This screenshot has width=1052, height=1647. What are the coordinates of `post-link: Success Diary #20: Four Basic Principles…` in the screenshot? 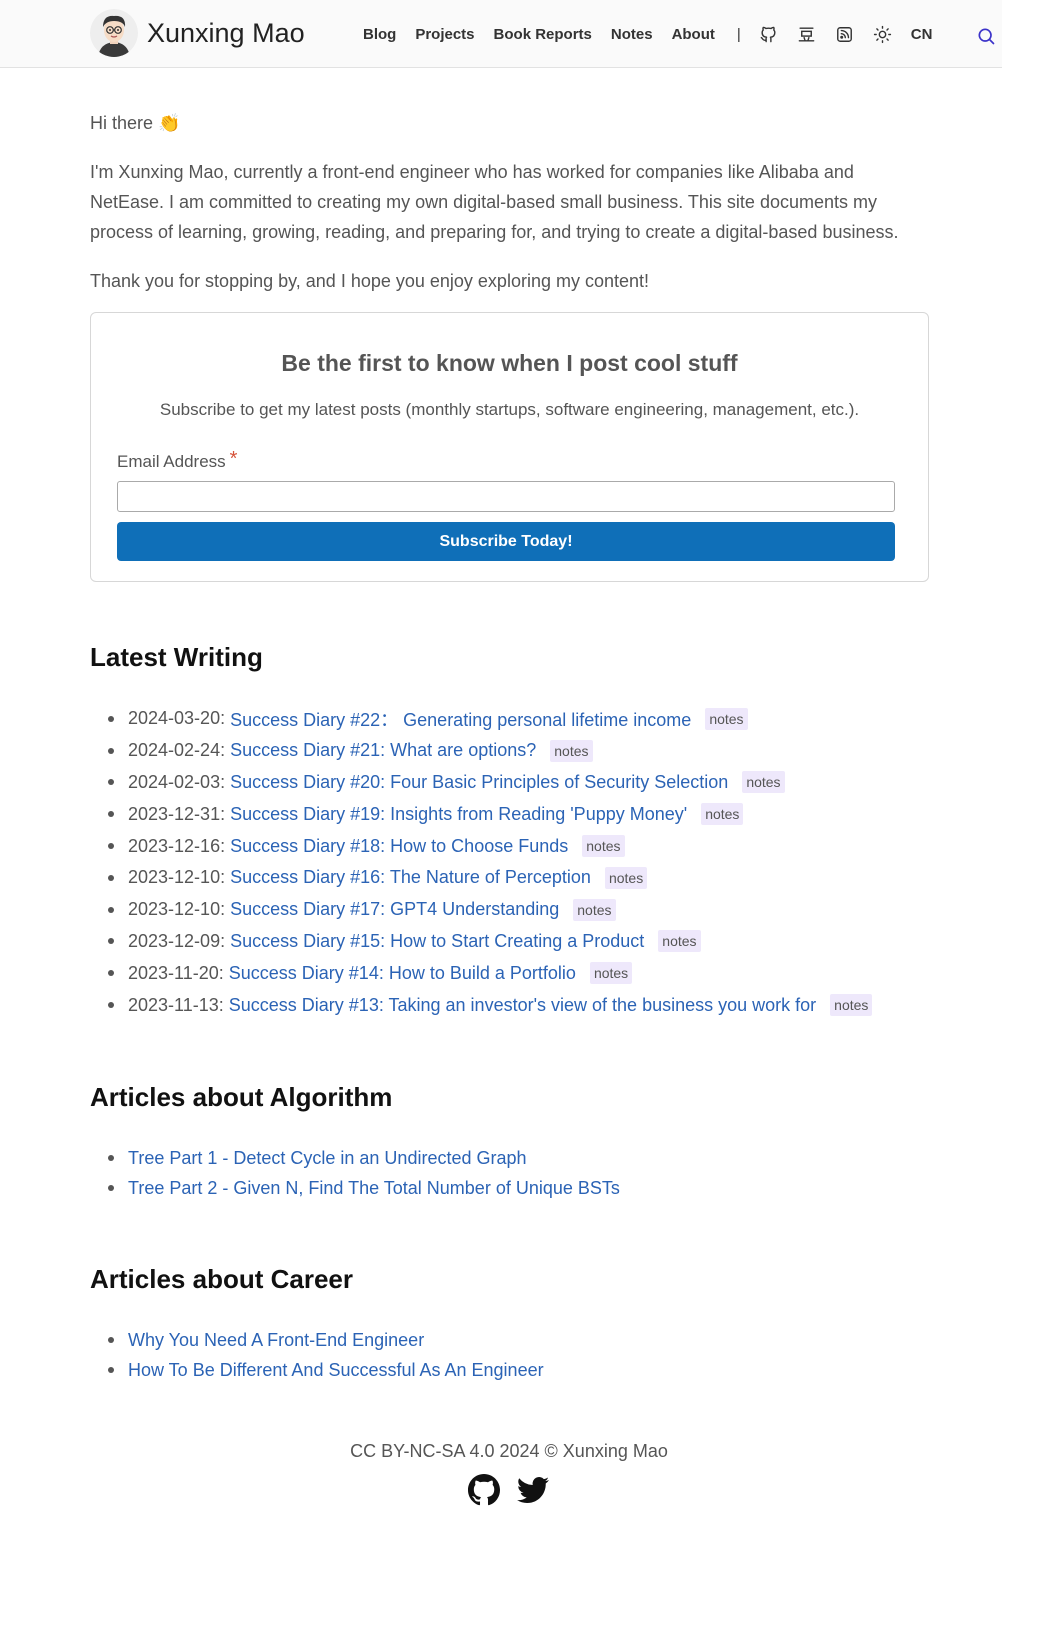 It's located at (479, 782).